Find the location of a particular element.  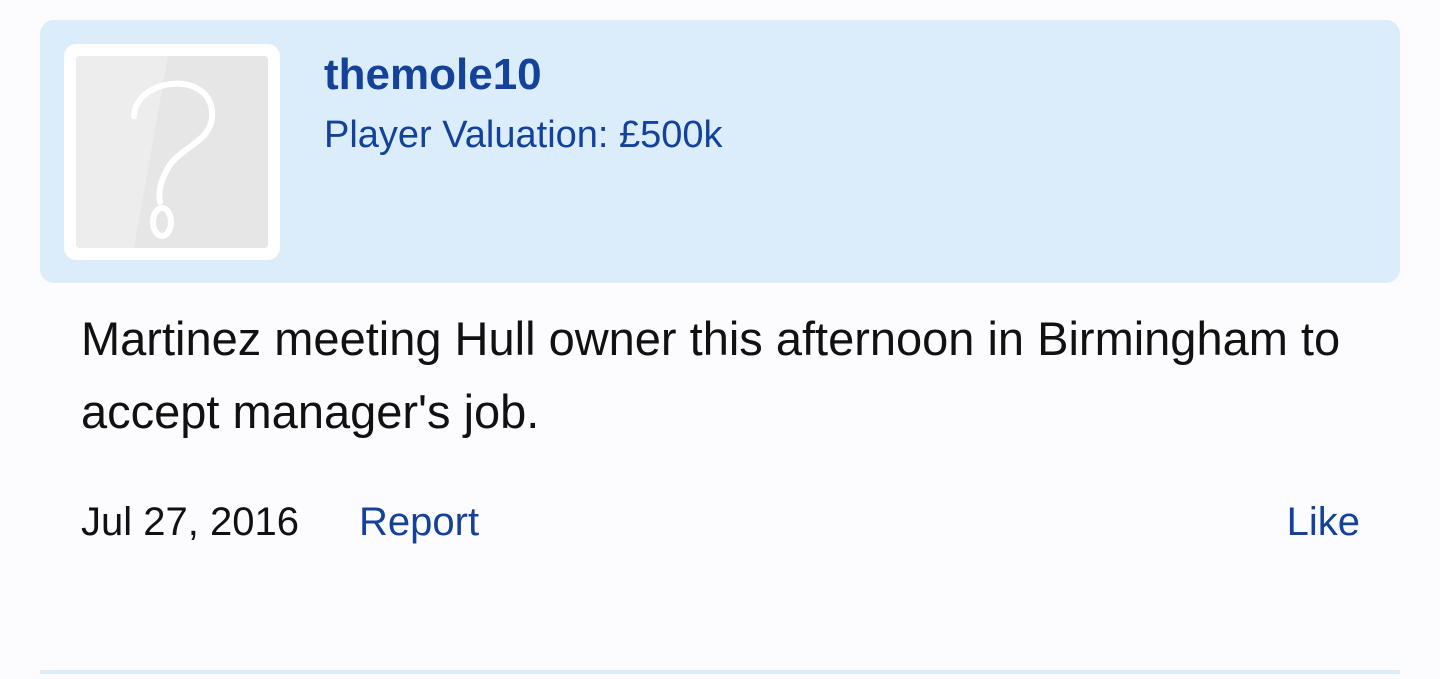

avatar is located at coordinates (172, 152).